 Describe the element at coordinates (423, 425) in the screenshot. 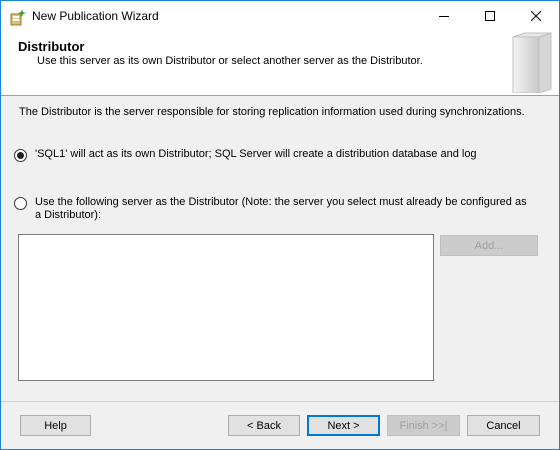

I see `finish-button: Finish >>|` at that location.